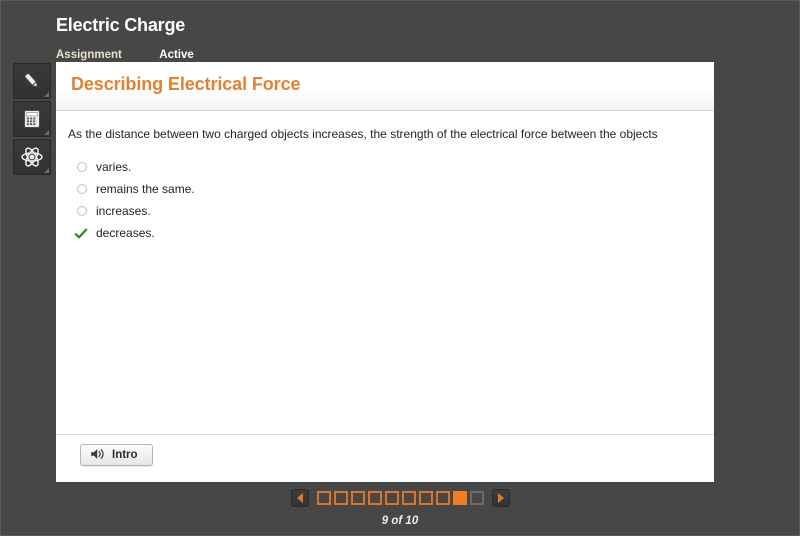  I want to click on pagination: 9 of 10, so click(400, 507).